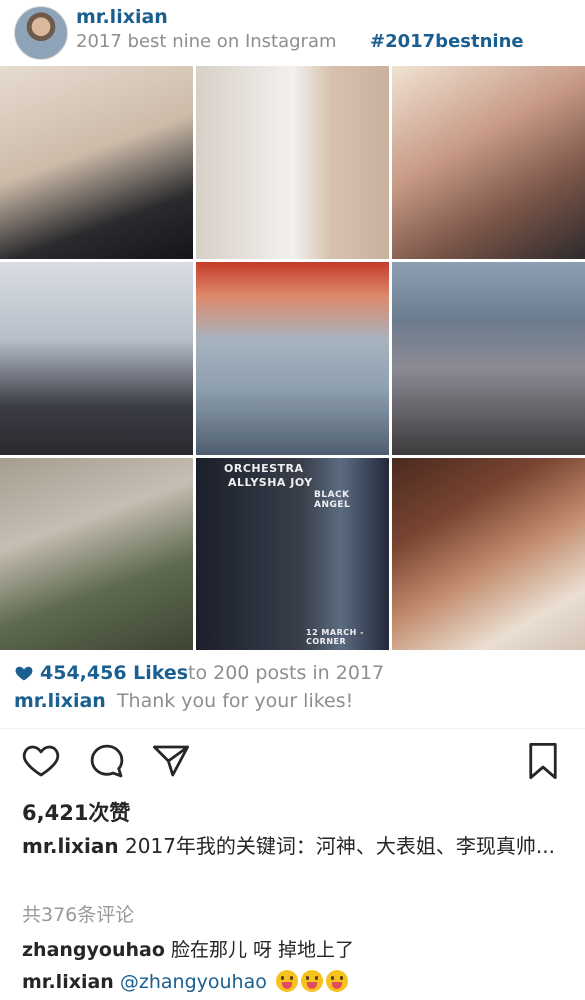  Describe the element at coordinates (206, 41) in the screenshot. I see `header-subtitle: 2017 best nine on Instagram` at that location.